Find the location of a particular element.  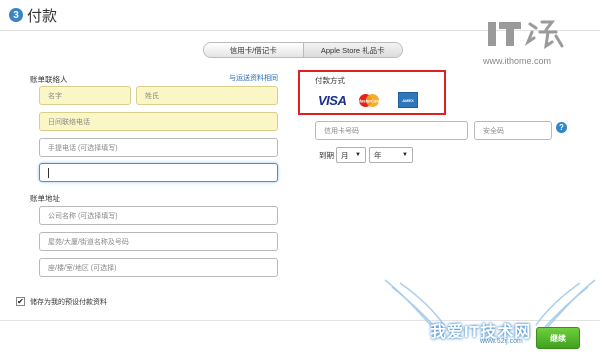

expiry-year-value: 年 is located at coordinates (378, 155).